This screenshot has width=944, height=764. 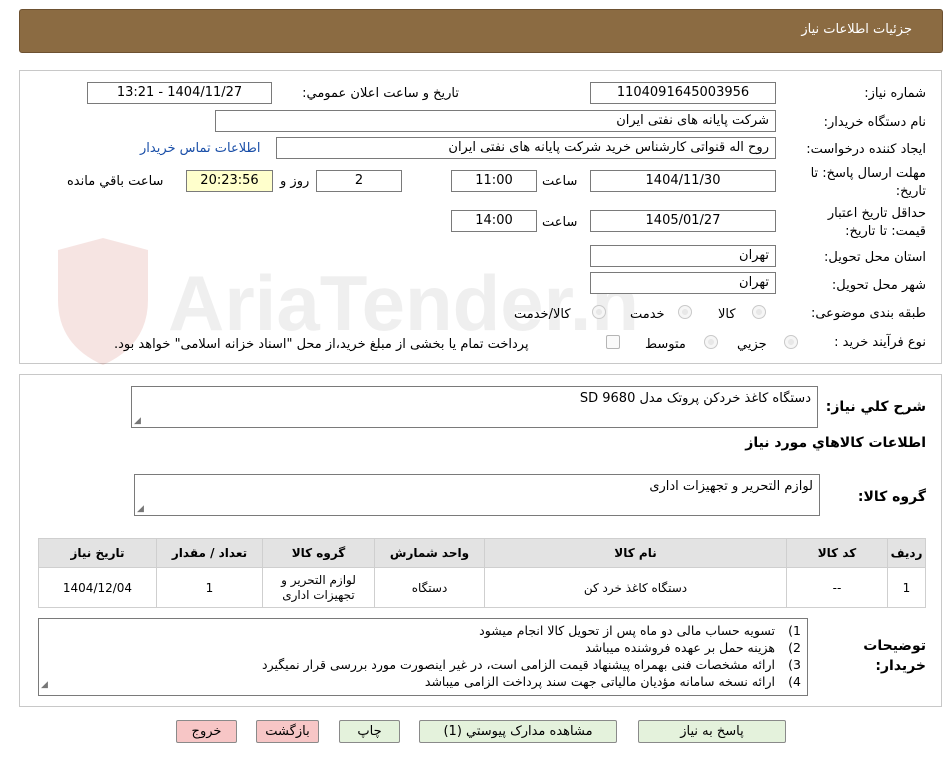 What do you see at coordinates (891, 497) in the screenshot?
I see `goods-group-label: گروه کالا:` at bounding box center [891, 497].